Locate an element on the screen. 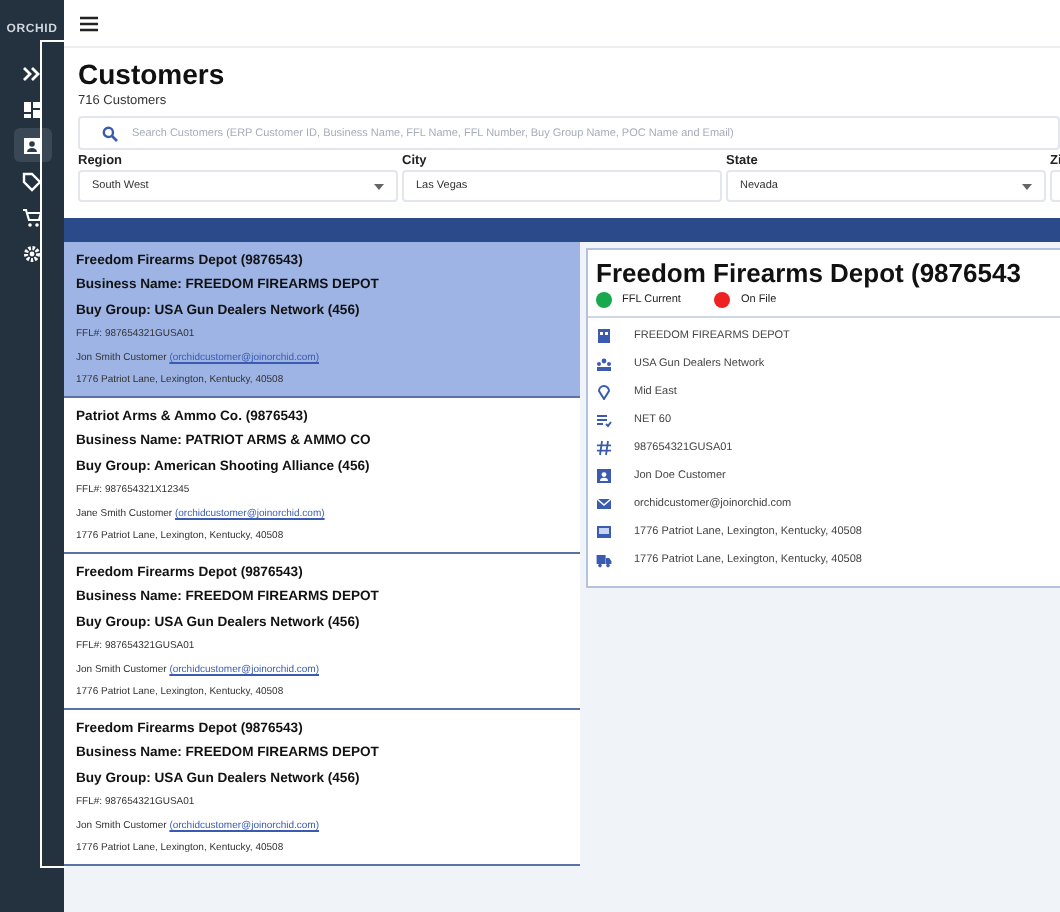 The width and height of the screenshot is (1060, 912). pin-icon is located at coordinates (604, 392).